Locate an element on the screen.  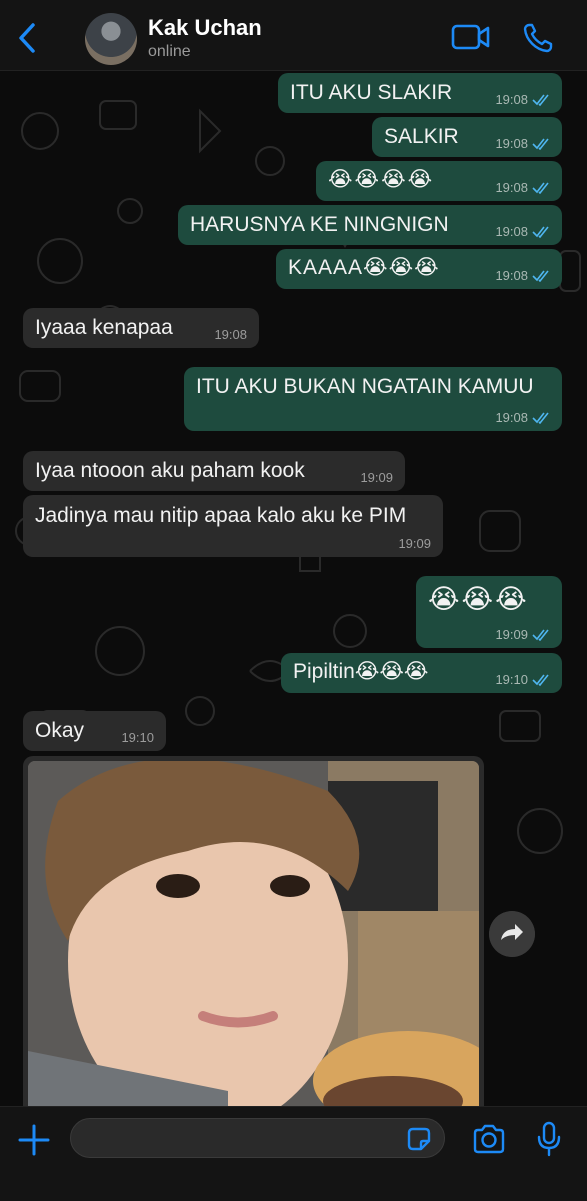
forward-arrow-icon is located at coordinates (512, 934).